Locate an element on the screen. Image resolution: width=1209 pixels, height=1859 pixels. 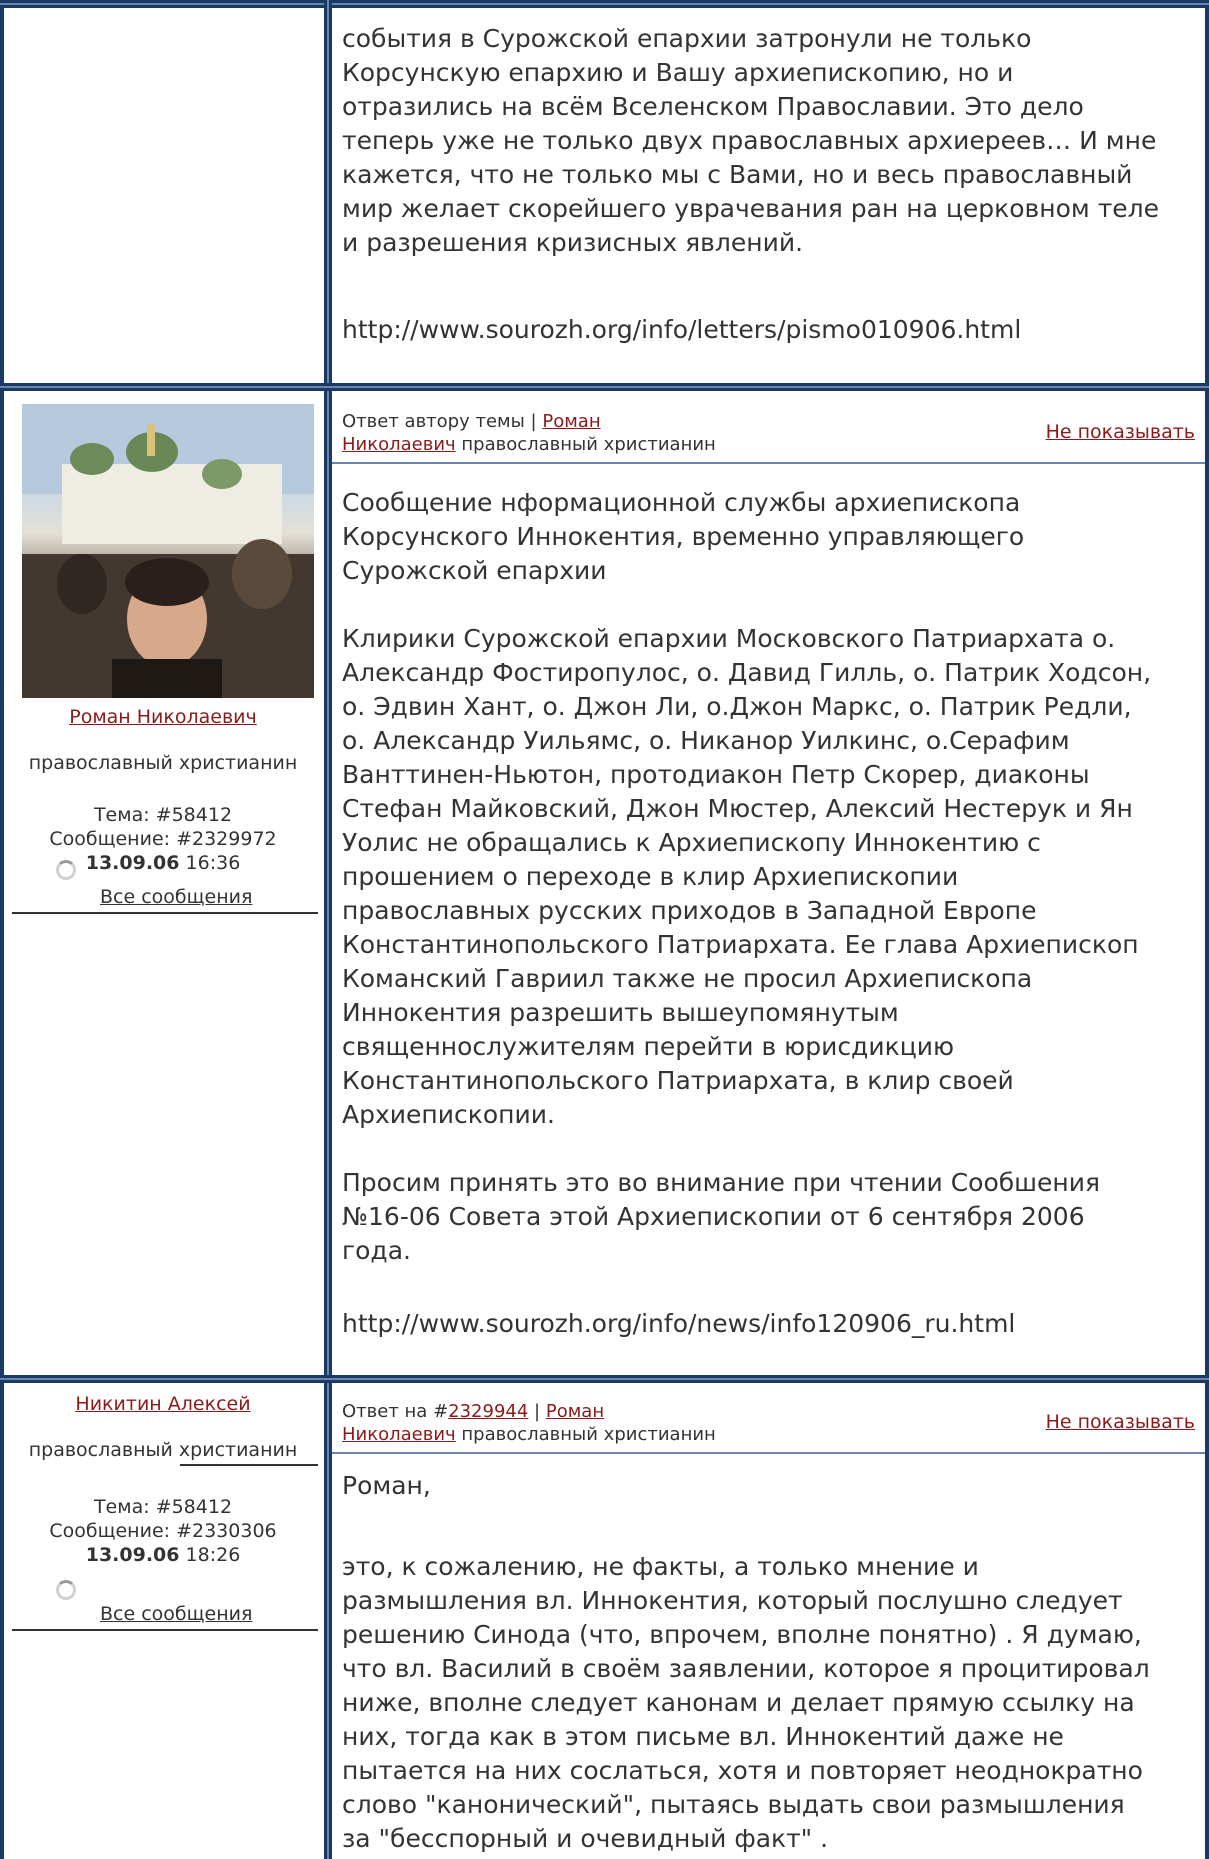
author-name-link: Роман Николаевич is located at coordinates (163, 717).